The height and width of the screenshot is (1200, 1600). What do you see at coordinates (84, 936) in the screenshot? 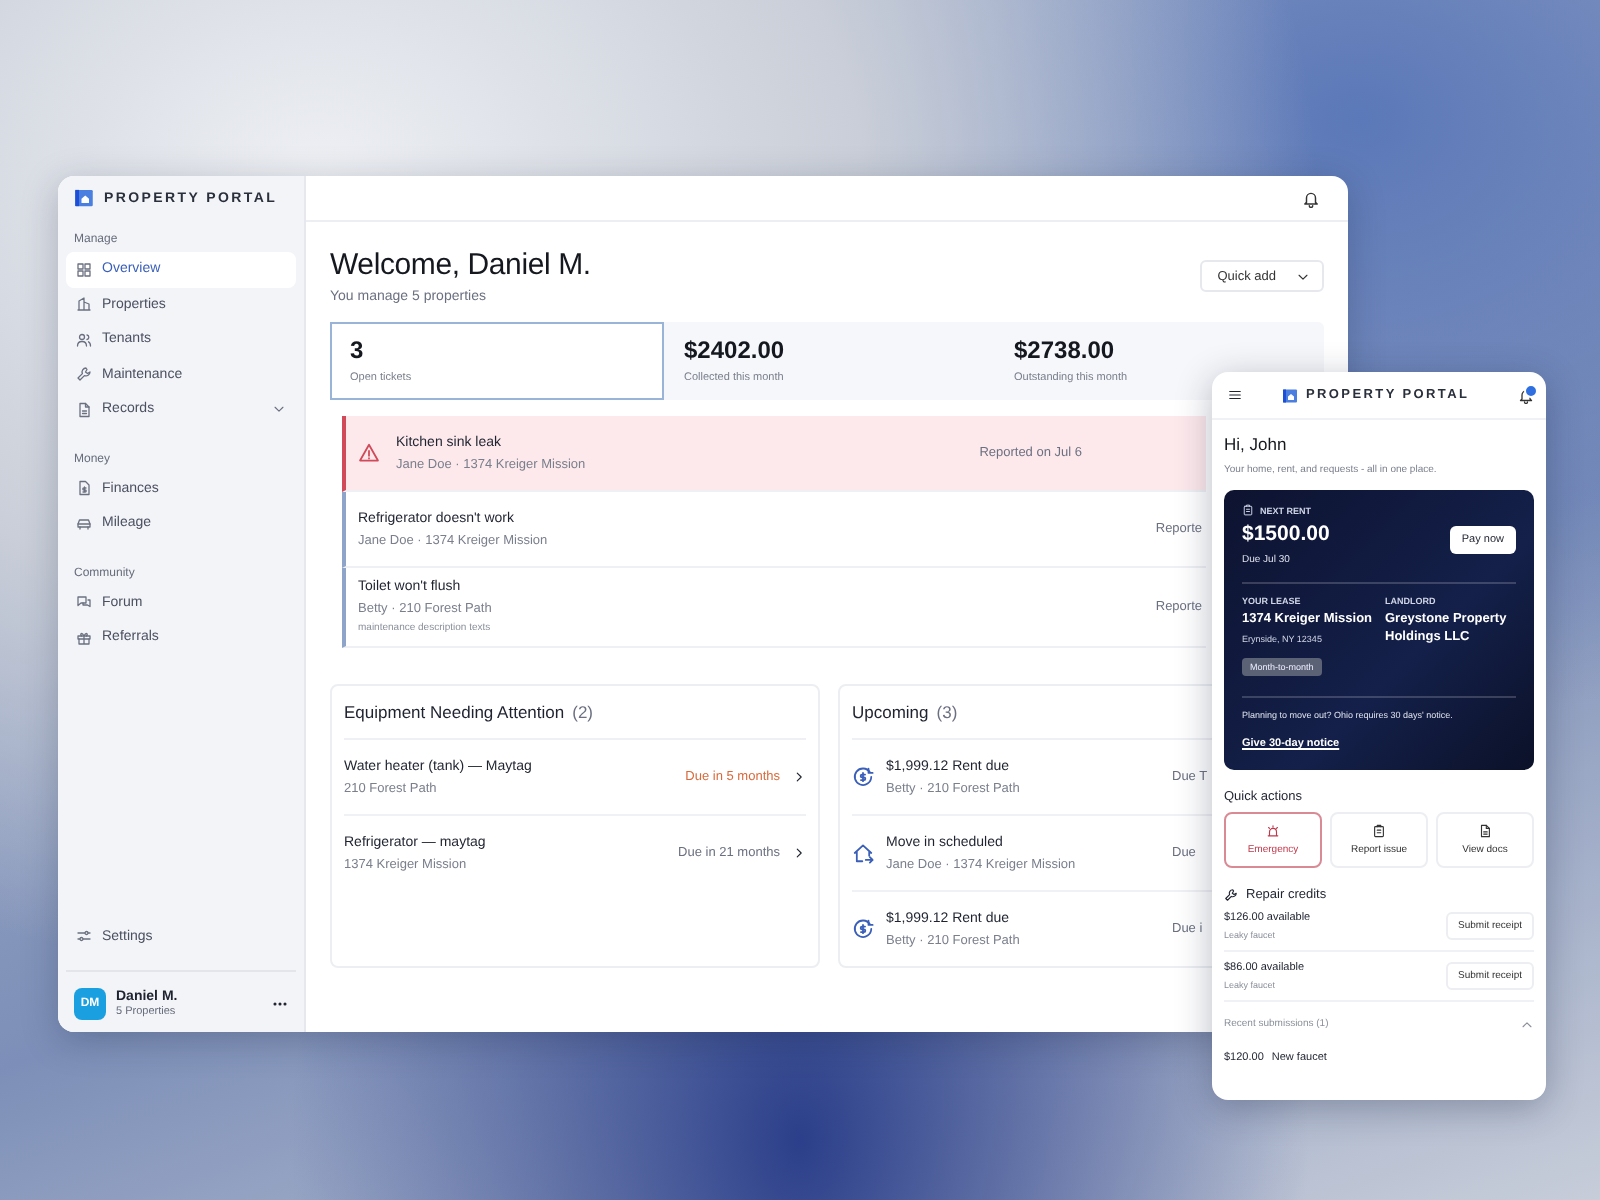
I see `sliders-icon` at bounding box center [84, 936].